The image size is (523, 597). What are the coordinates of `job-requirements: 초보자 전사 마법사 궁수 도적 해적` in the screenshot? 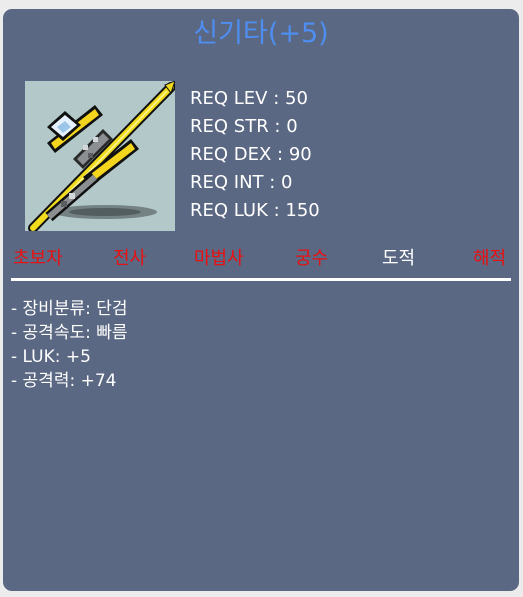 It's located at (261, 259).